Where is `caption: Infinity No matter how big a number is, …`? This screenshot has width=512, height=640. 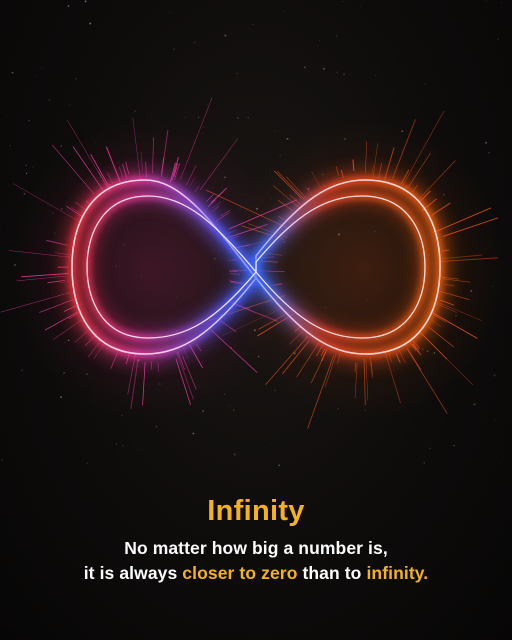 caption: Infinity No matter how big a number is, … is located at coordinates (256, 540).